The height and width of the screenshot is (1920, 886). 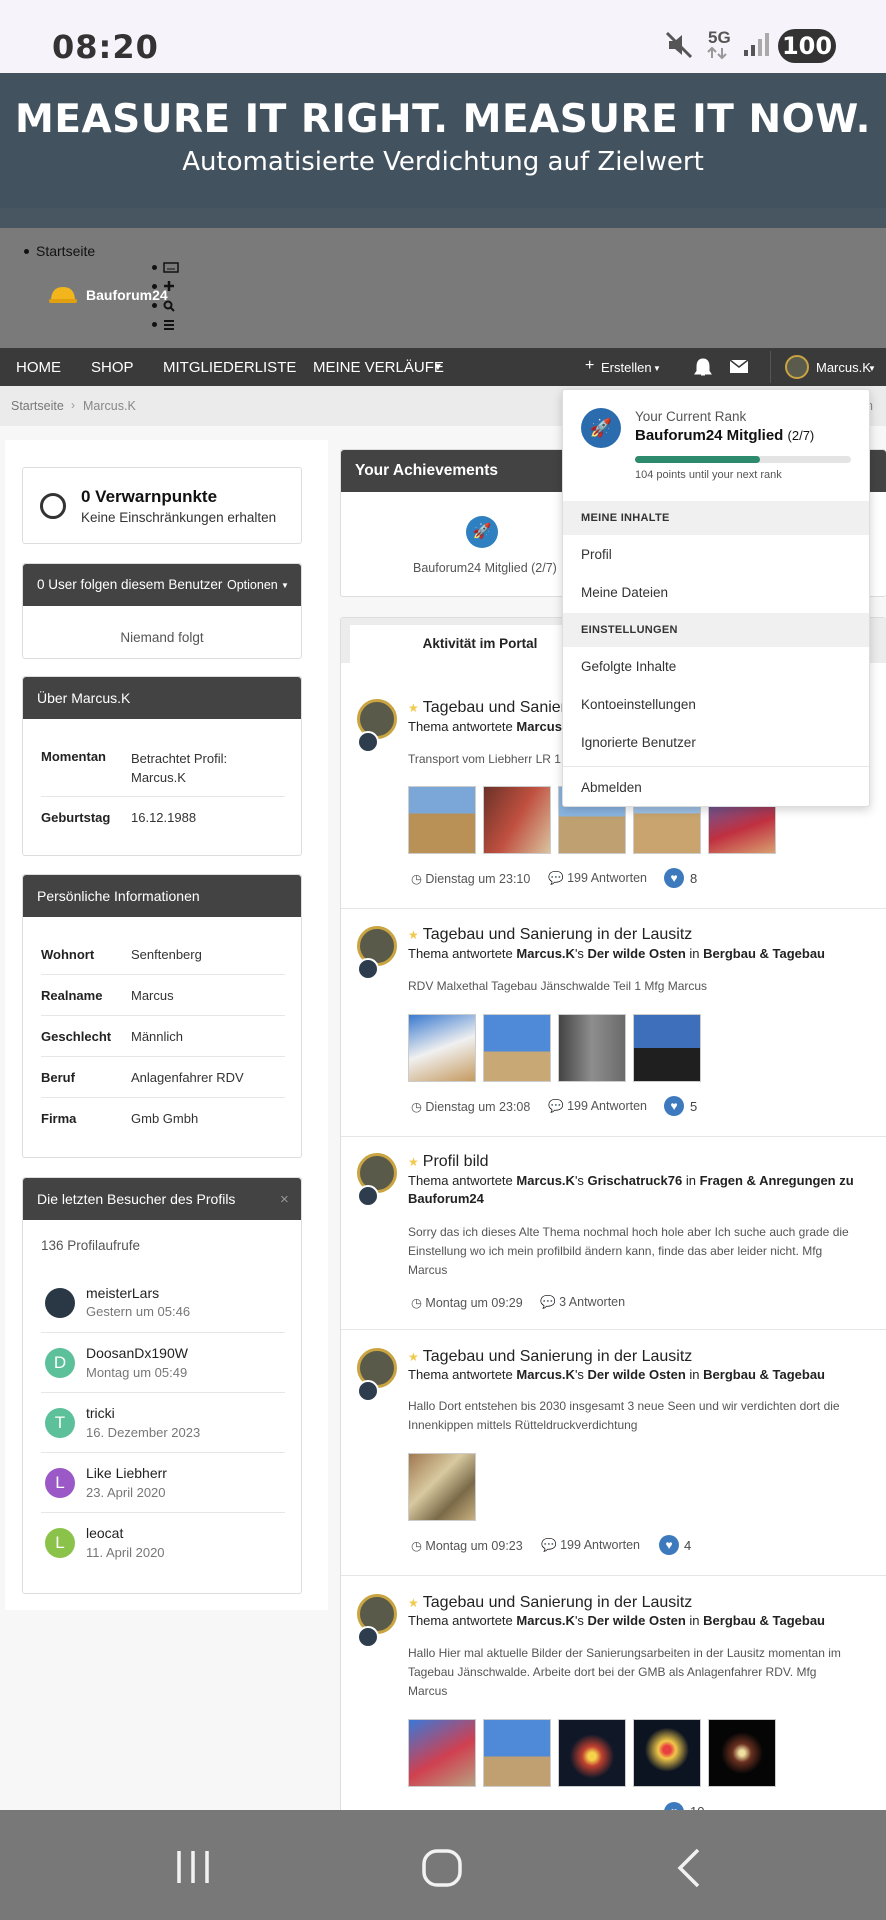 What do you see at coordinates (689, 1868) in the screenshot?
I see `back-icon` at bounding box center [689, 1868].